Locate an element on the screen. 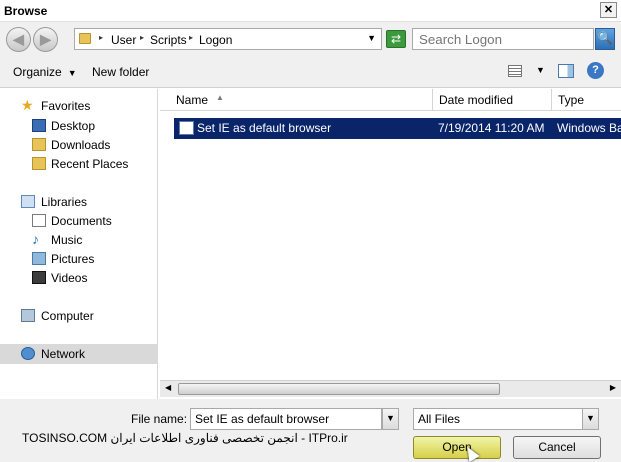 This screenshot has width=621, height=462. close-button: ✕ is located at coordinates (608, 10).